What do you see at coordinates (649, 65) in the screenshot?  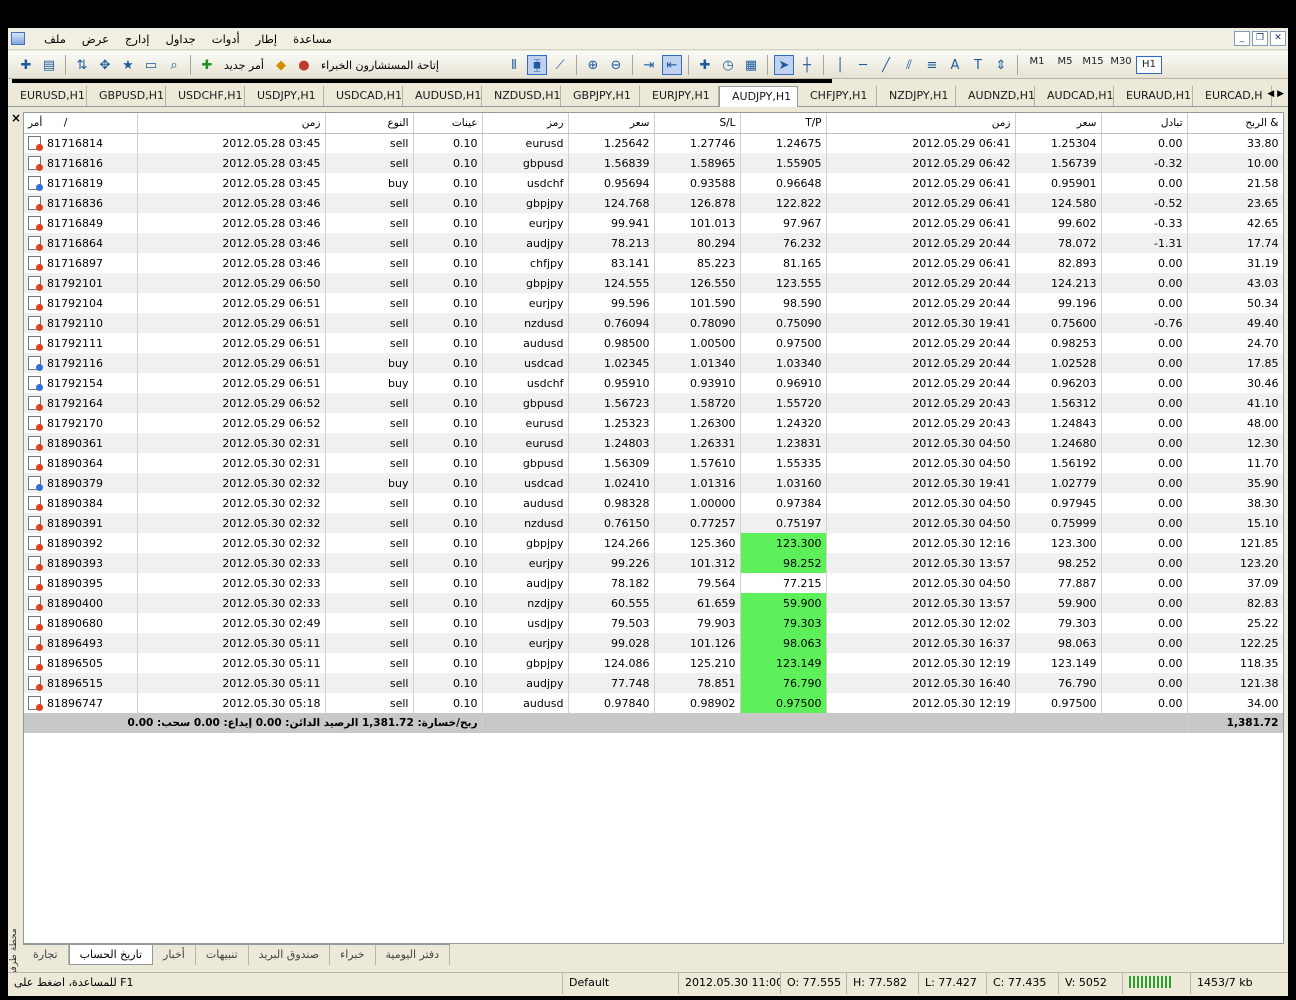 I see `auto-scroll-icon: ⇥` at bounding box center [649, 65].